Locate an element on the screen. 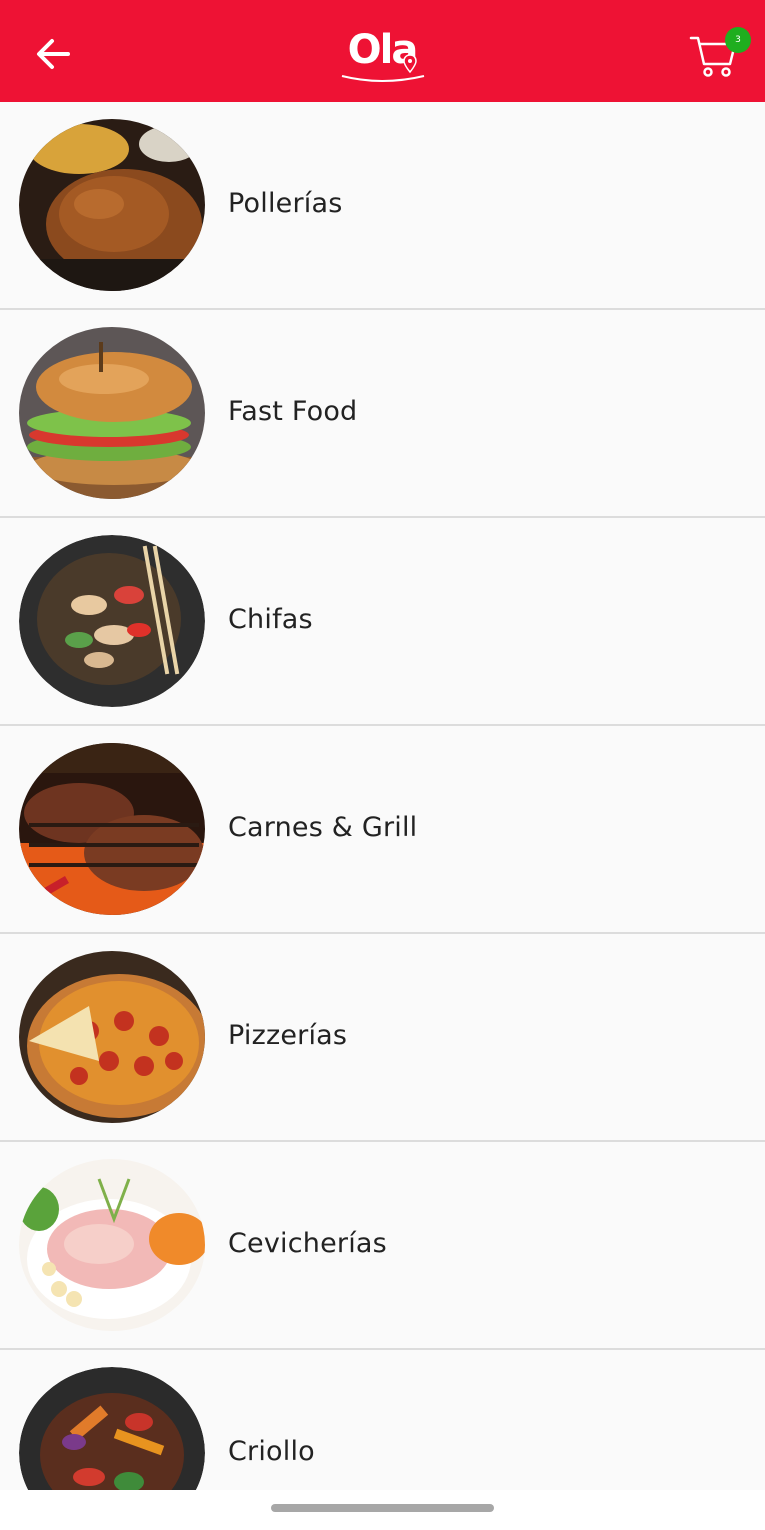 This screenshot has height=1530, width=765. category-item-carnes-grill: Carnes & Grill is located at coordinates (382, 830).